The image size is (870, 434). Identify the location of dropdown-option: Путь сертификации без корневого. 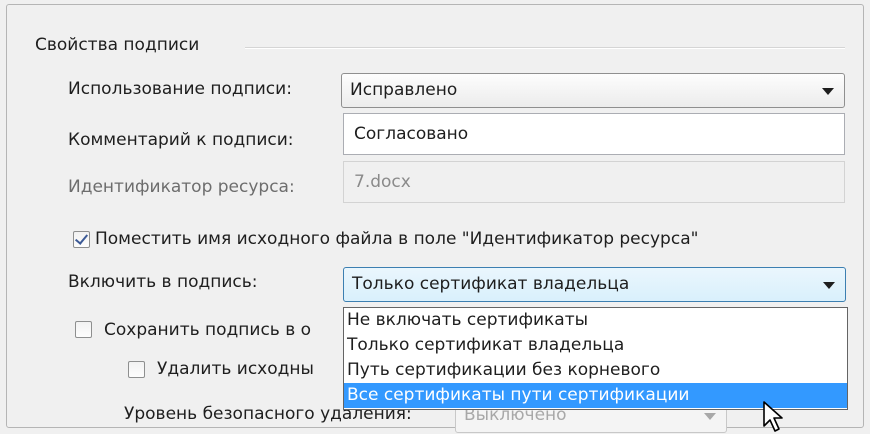
(595, 370).